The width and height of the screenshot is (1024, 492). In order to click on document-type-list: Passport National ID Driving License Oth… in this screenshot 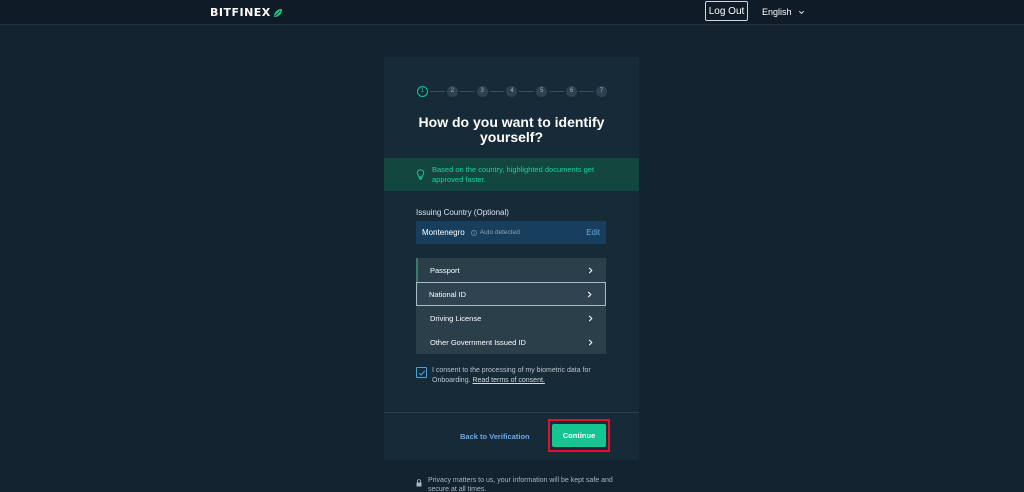, I will do `click(511, 306)`.